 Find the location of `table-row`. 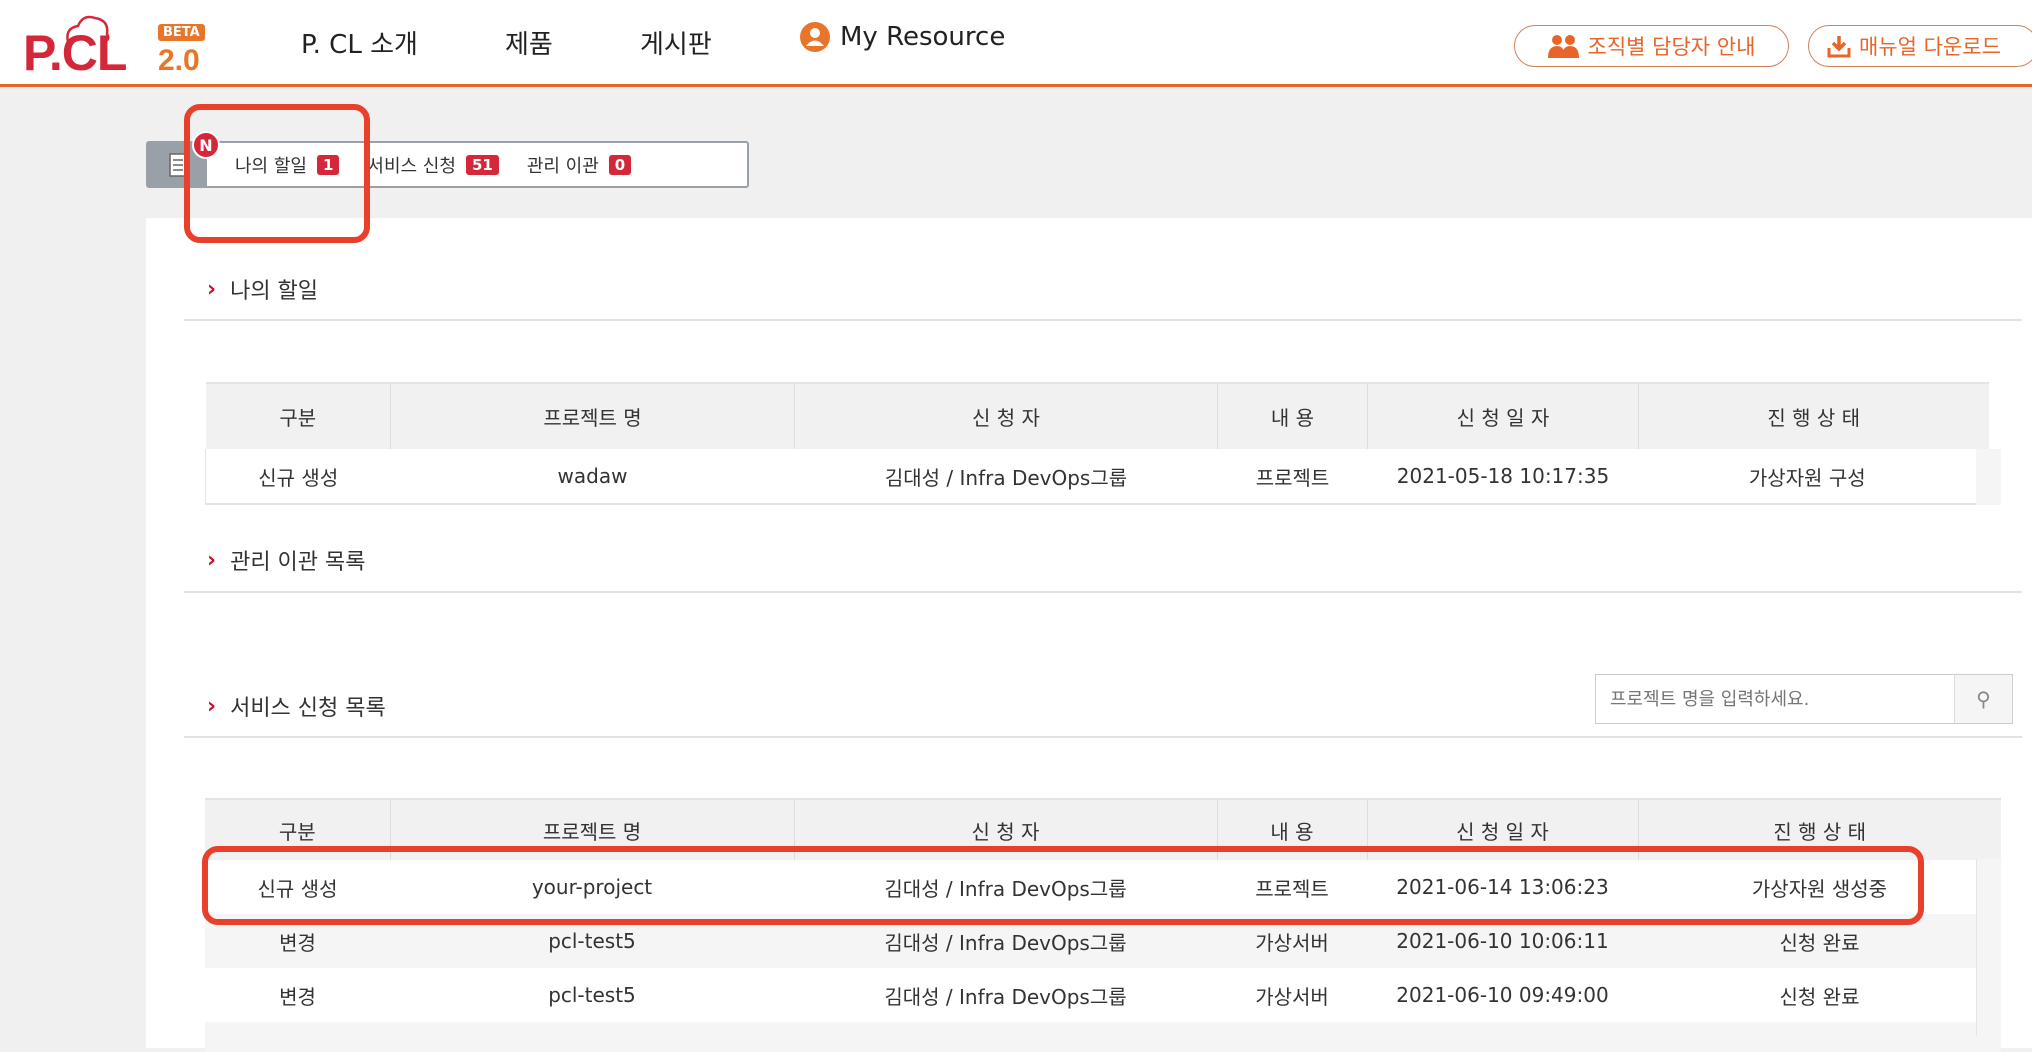

table-row is located at coordinates (1103, 1037).